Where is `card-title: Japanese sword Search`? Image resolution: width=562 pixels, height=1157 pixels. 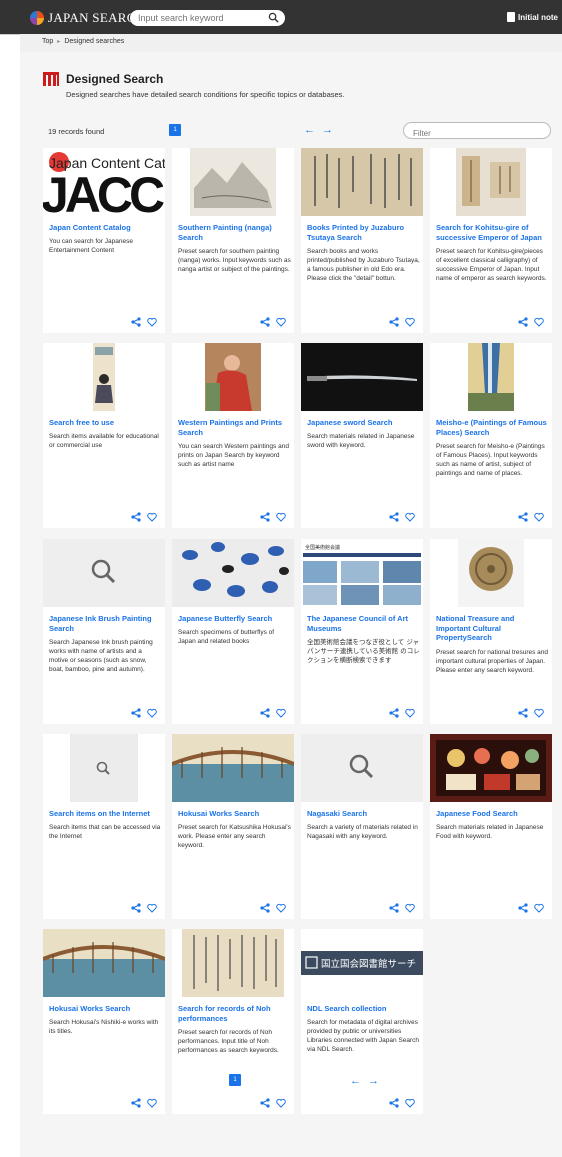 card-title: Japanese sword Search is located at coordinates (363, 423).